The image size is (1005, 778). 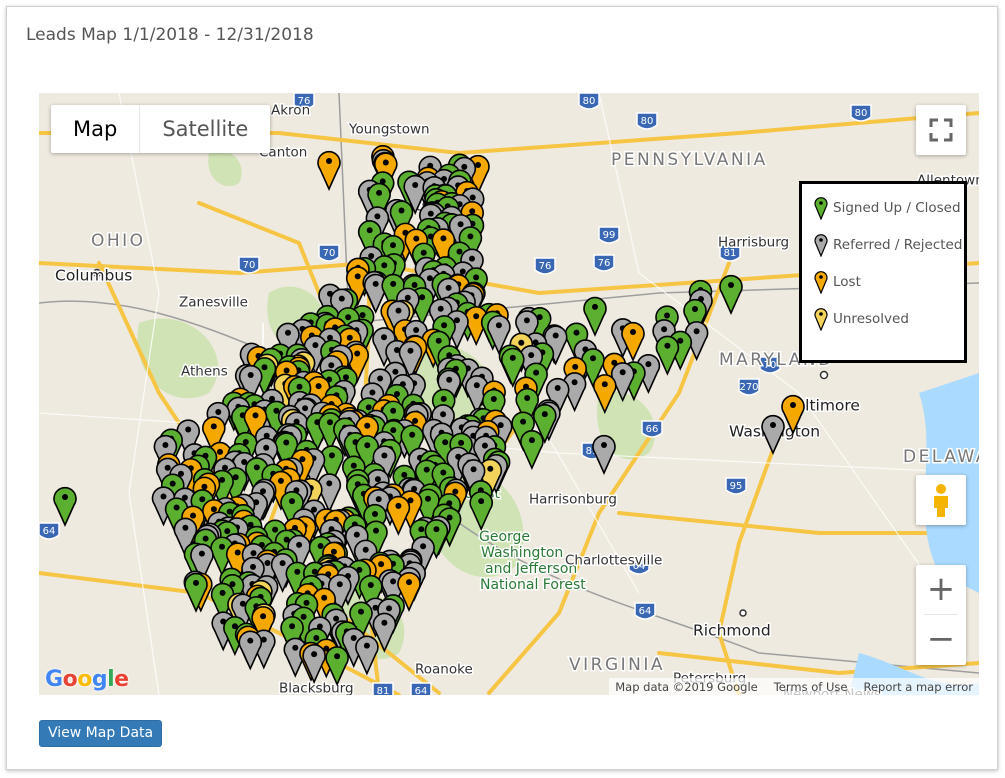 I want to click on terms-link: Terms of Use, so click(x=811, y=687).